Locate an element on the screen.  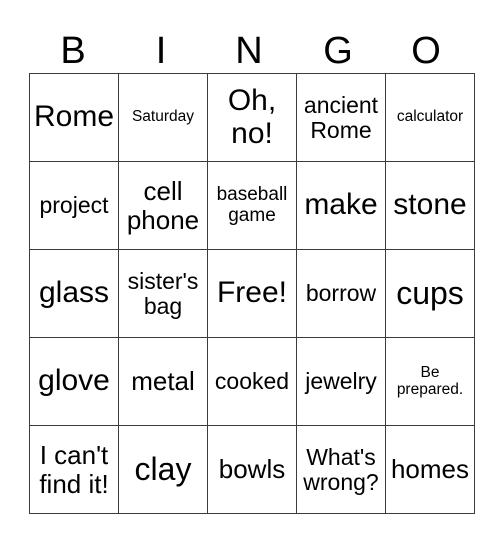
bingo-cell: bowls is located at coordinates (252, 469).